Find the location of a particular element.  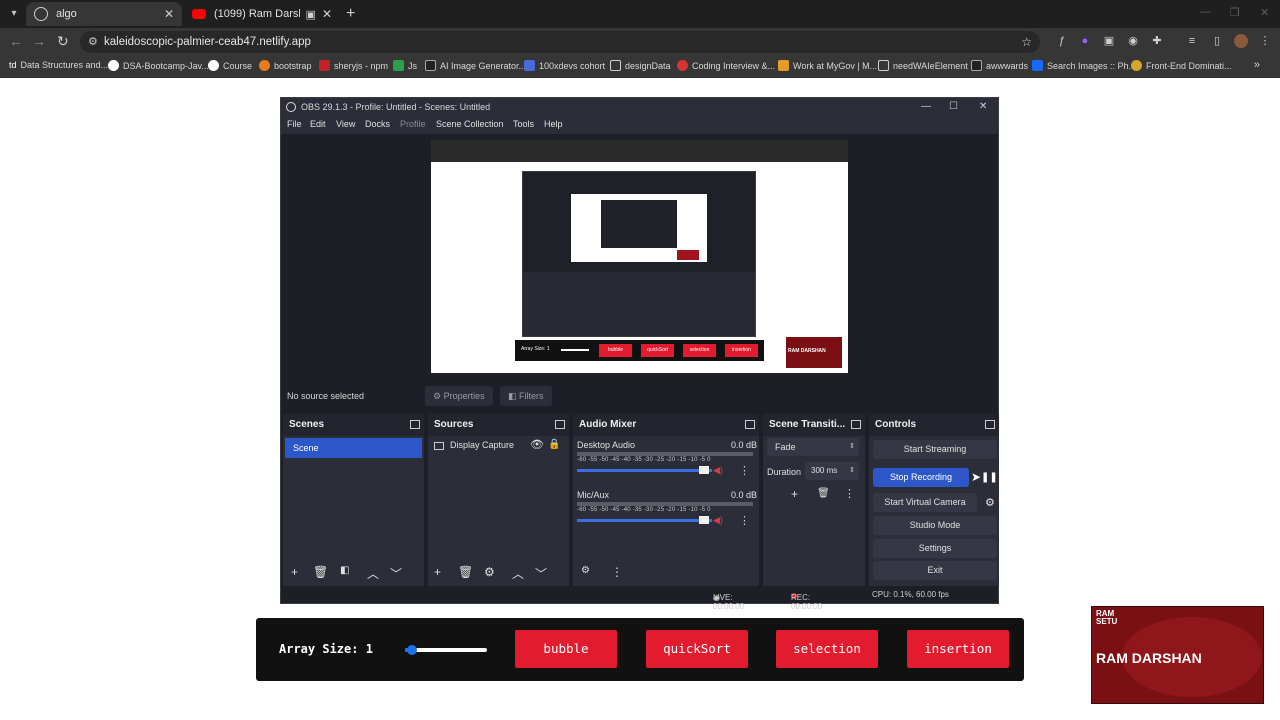

selection-sort-button: selection is located at coordinates (827, 649).